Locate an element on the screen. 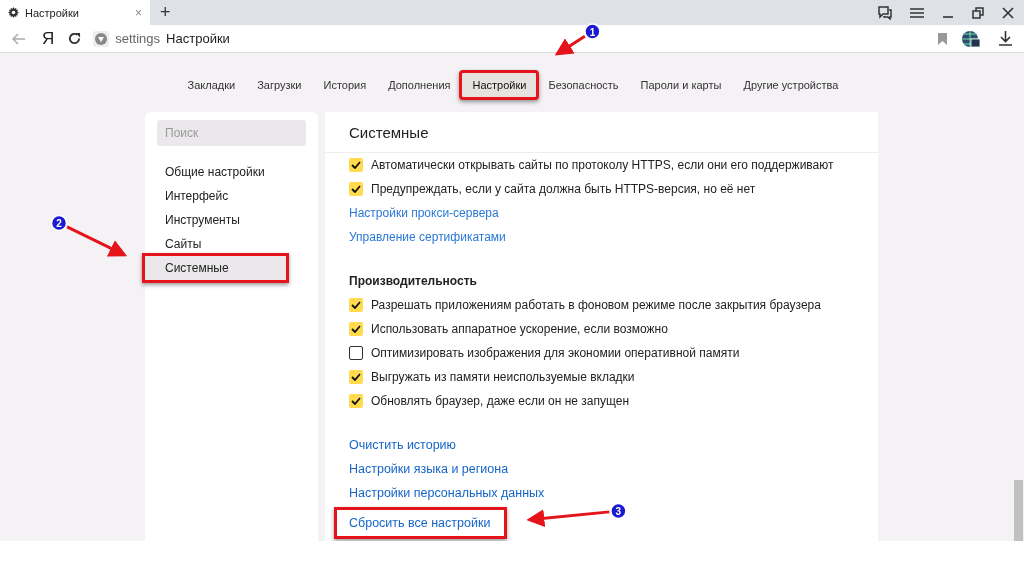 The height and width of the screenshot is (576, 1024). option-label: Предупреждать, если у сайта должна быть HTTPS-версия, но её нет is located at coordinates (563, 189).